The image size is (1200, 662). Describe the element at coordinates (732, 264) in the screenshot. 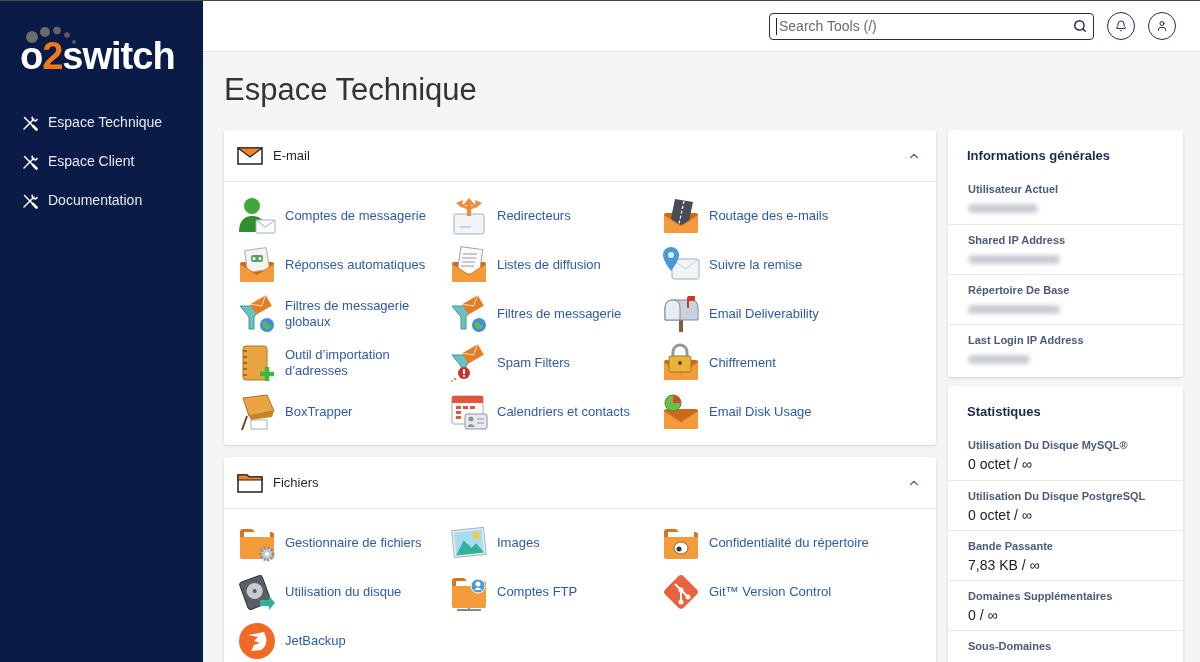

I see `tool-link: Suivre la remise` at that location.